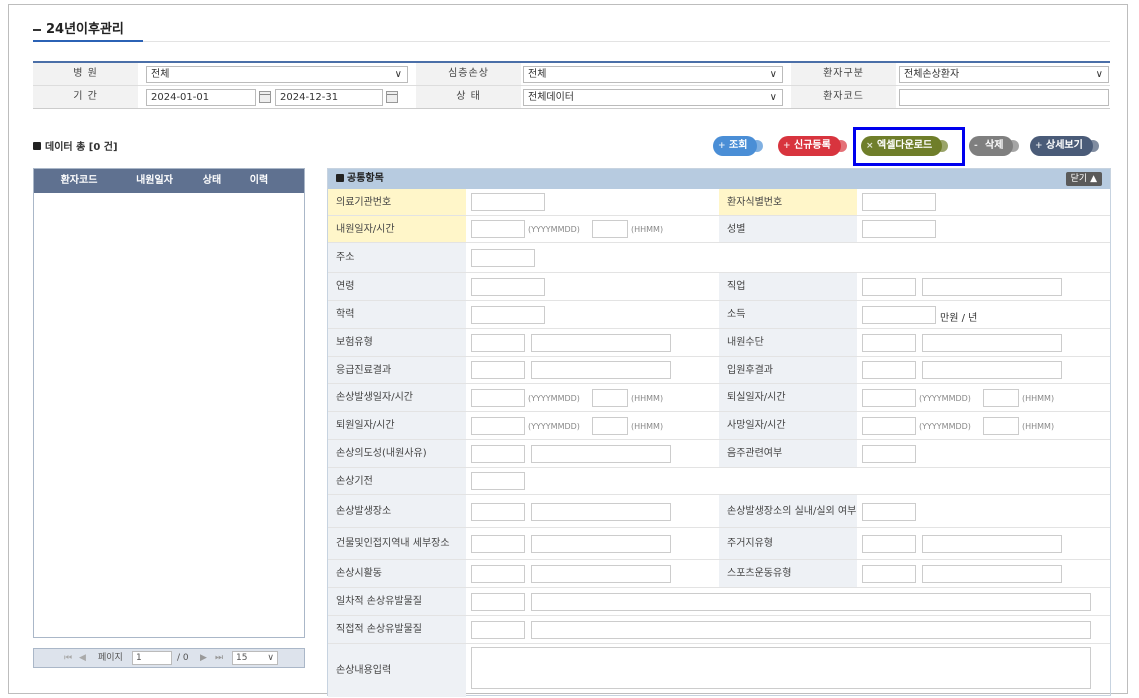 This screenshot has height=698, width=1139. Describe the element at coordinates (812, 146) in the screenshot. I see `new-button: + 신규등록` at that location.